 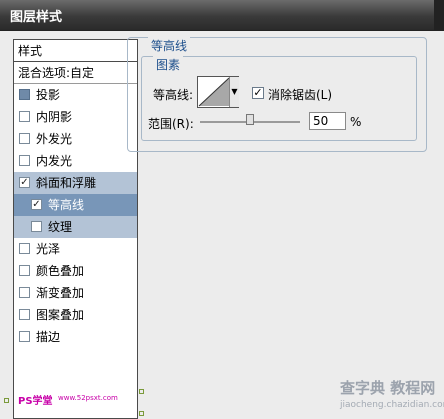 What do you see at coordinates (36, 17) in the screenshot?
I see `window-title: 图层样式` at bounding box center [36, 17].